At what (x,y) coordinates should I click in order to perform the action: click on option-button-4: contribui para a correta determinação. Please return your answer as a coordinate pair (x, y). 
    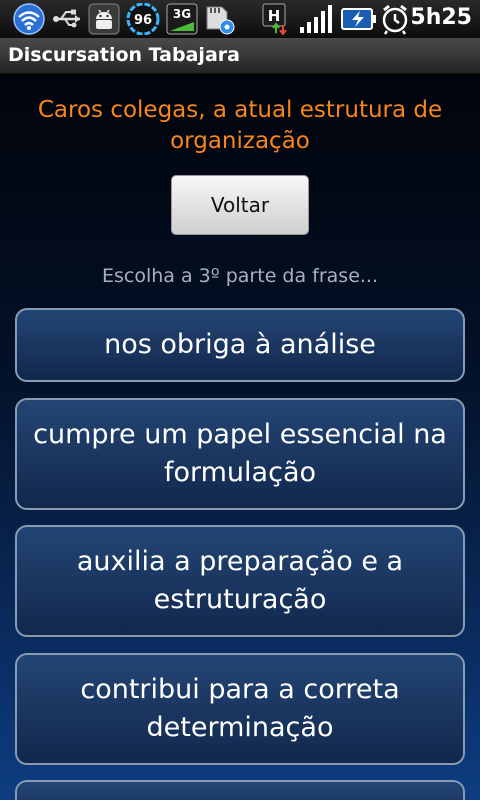
    Looking at the image, I should click on (240, 709).